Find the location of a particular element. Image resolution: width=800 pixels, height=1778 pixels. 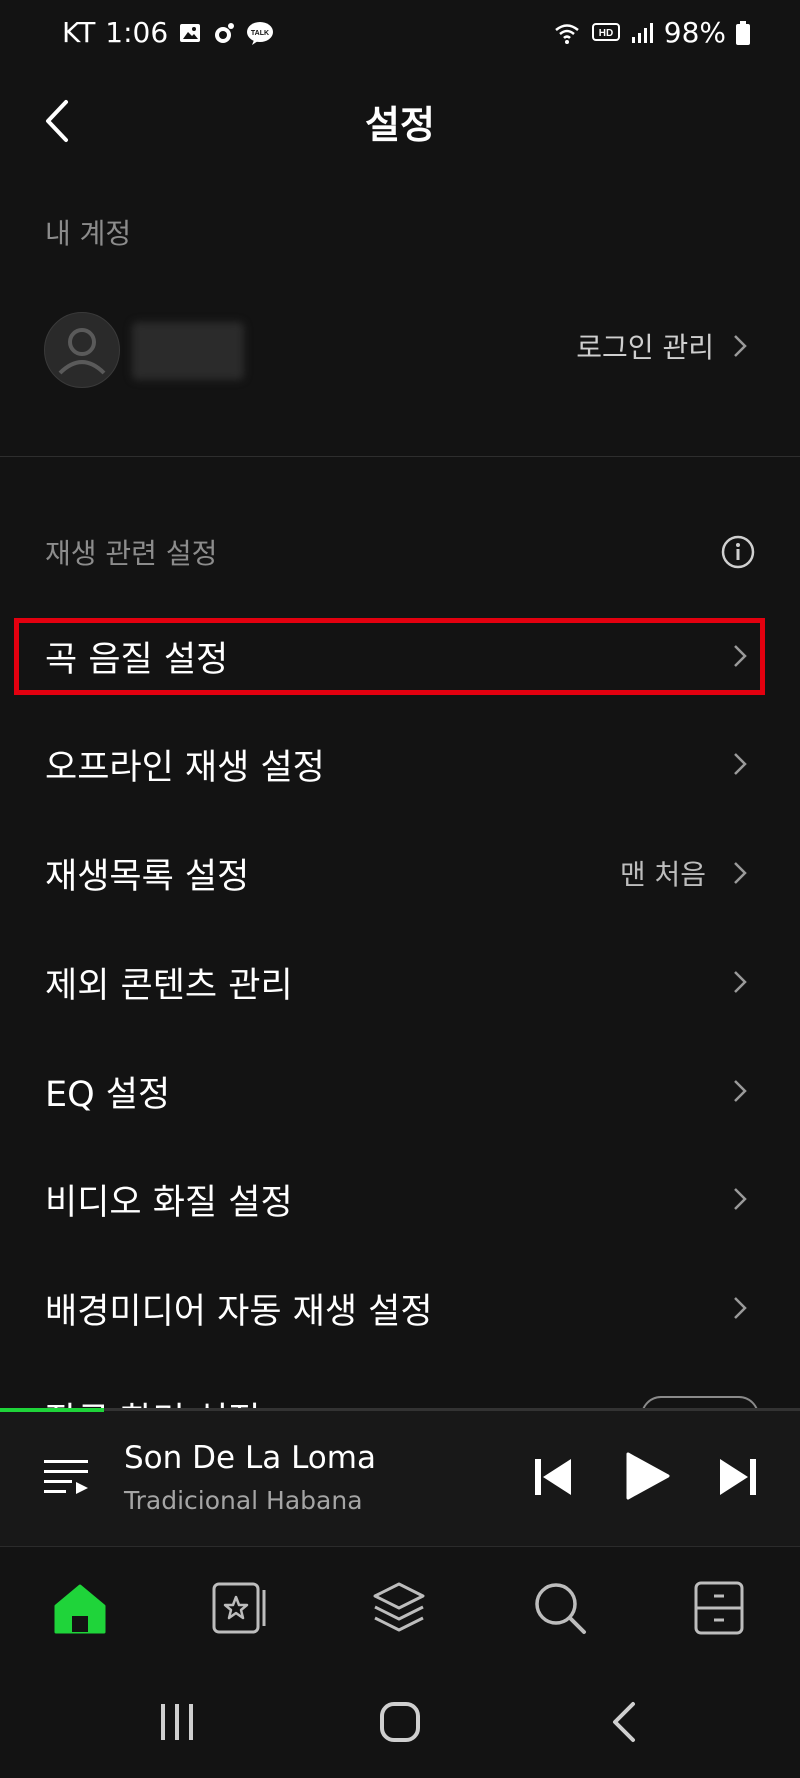

person-icon is located at coordinates (82, 351).